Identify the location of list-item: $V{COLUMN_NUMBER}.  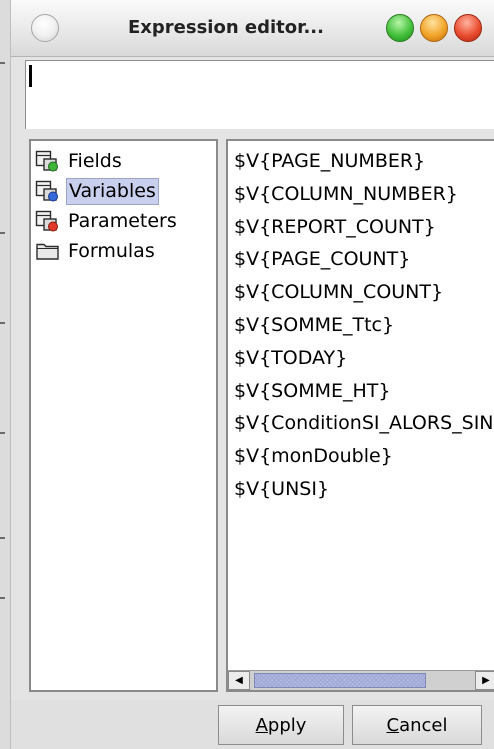
(364, 194).